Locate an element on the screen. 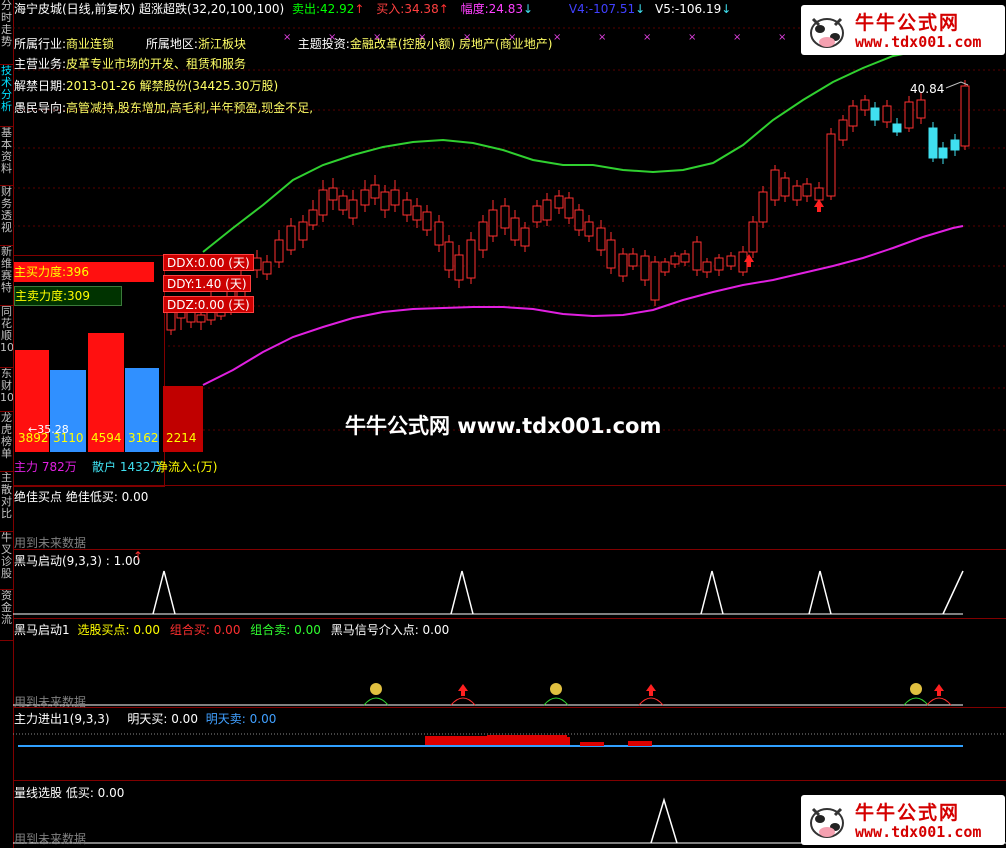 The image size is (1006, 848). side-tab-1: 技术分析 is located at coordinates (6, 96).